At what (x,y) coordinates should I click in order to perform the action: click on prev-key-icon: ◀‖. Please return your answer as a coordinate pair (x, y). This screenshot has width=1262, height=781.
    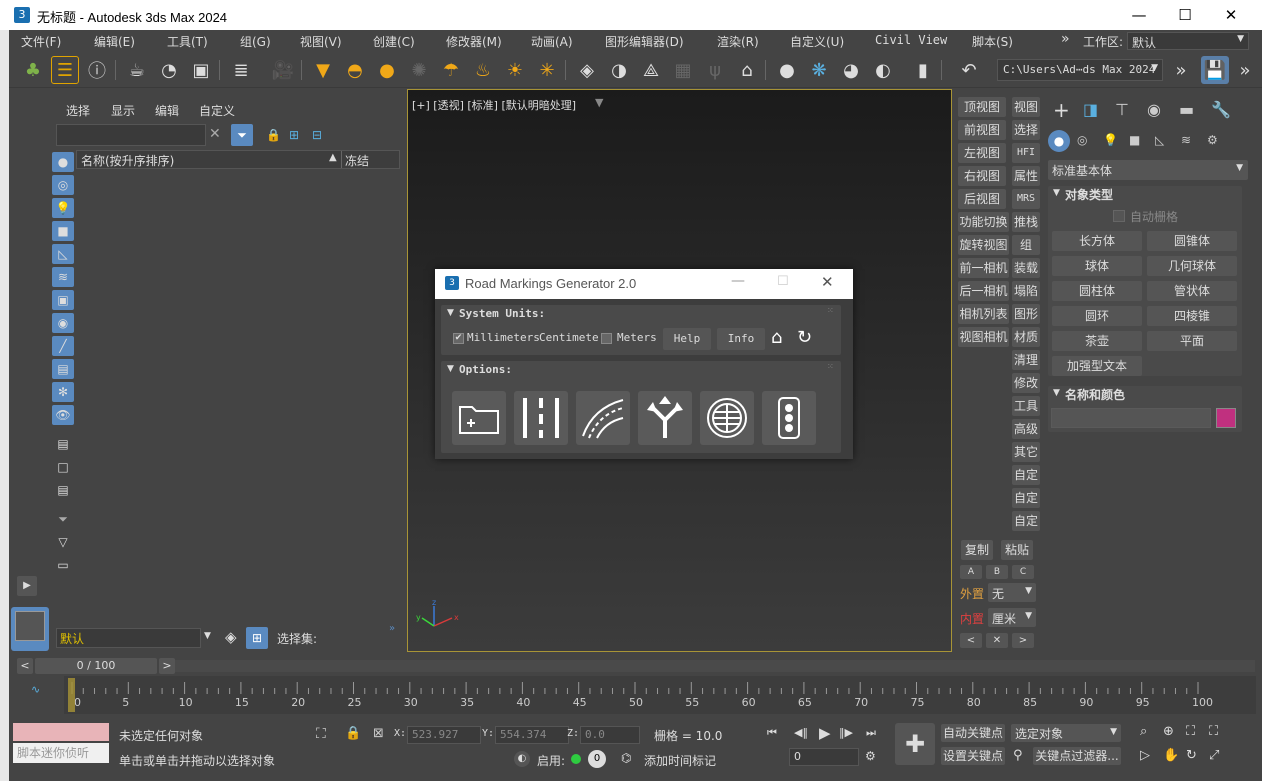
    Looking at the image, I should click on (801, 732).